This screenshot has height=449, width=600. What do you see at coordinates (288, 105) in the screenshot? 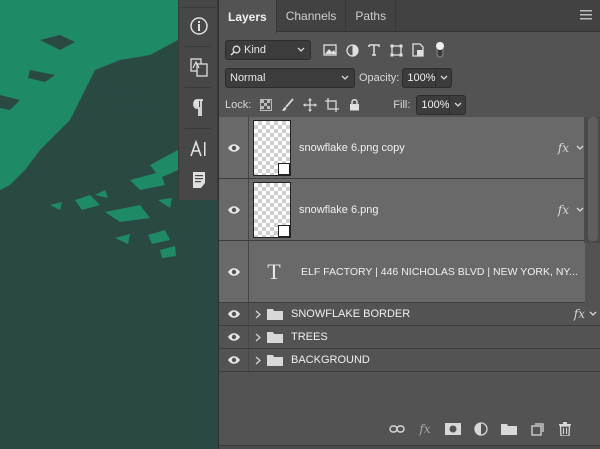
I see `lock-pixels-icon` at bounding box center [288, 105].